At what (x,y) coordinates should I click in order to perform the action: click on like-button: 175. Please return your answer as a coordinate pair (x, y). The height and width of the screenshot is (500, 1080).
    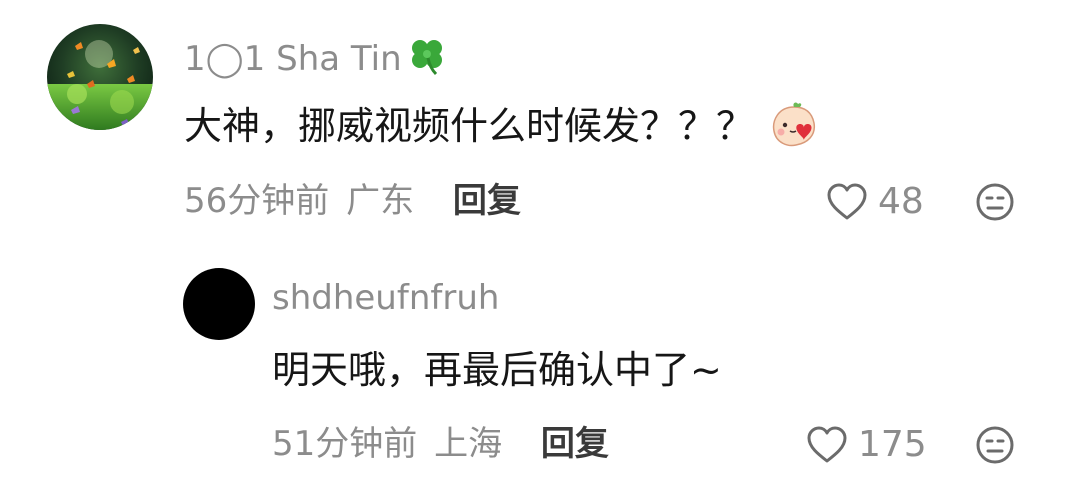
    Looking at the image, I should click on (866, 444).